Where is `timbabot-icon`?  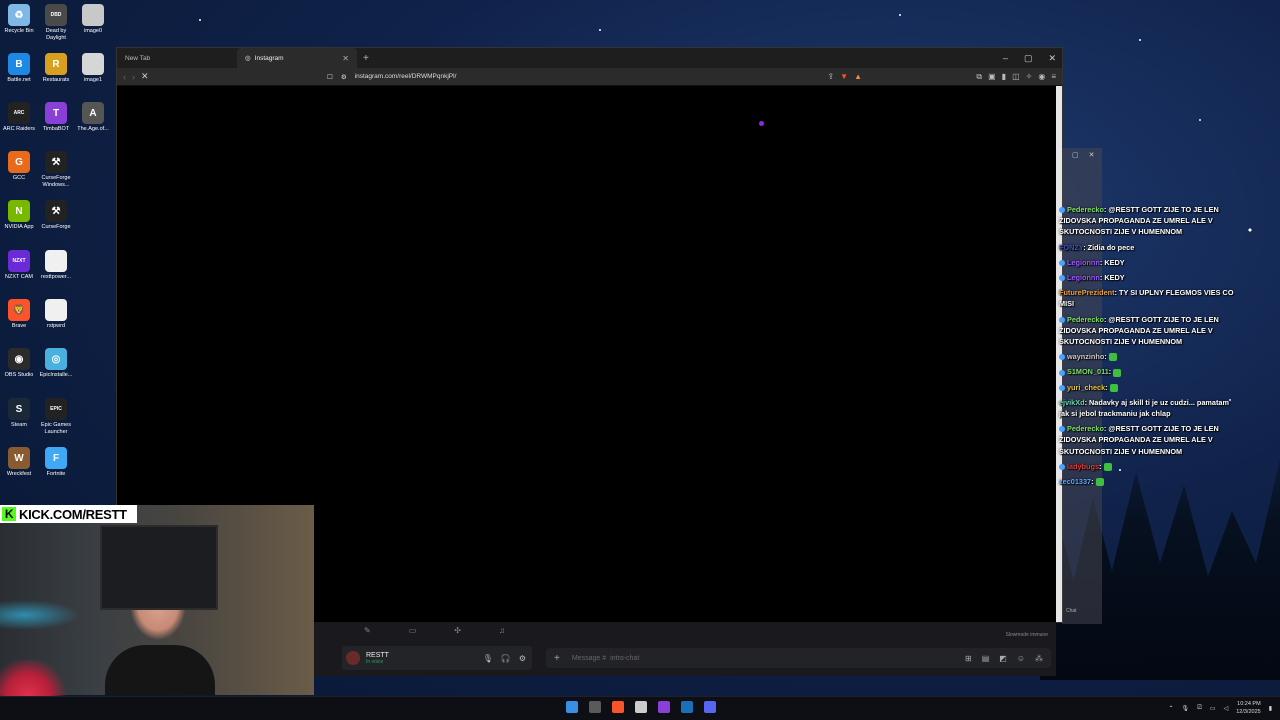
timbabot-icon is located at coordinates (664, 707).